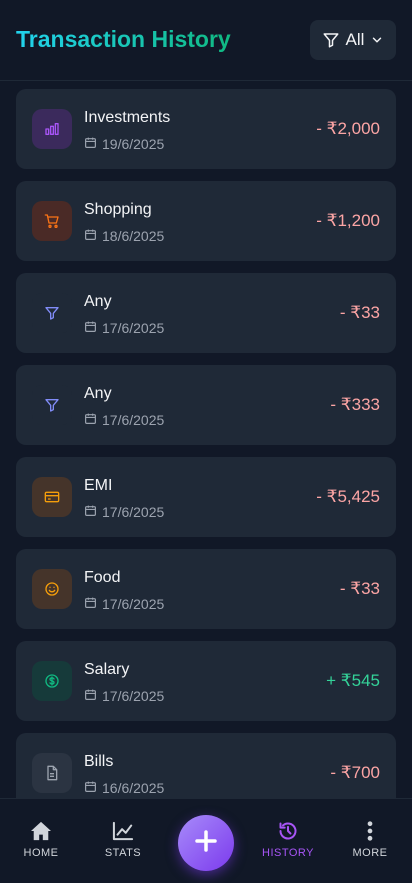  I want to click on bottom-nav: HOME STATS HISTORY MORE, so click(206, 840).